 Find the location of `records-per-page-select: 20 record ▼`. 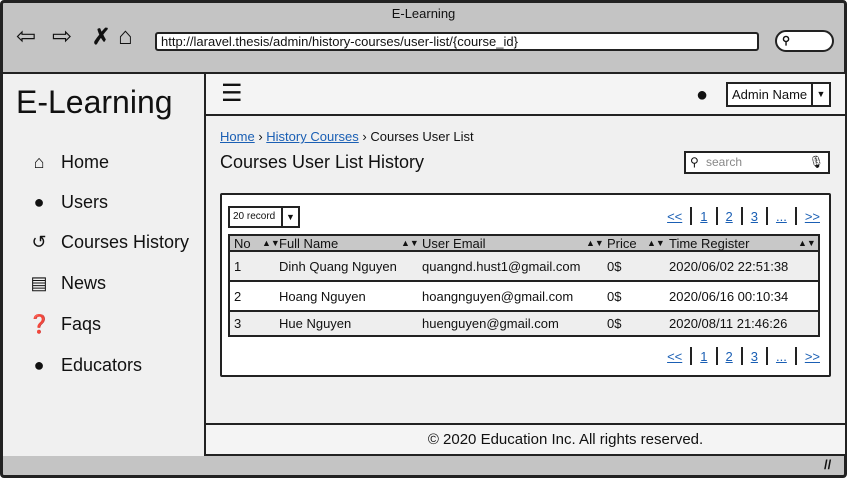

records-per-page-select: 20 record ▼ is located at coordinates (264, 217).